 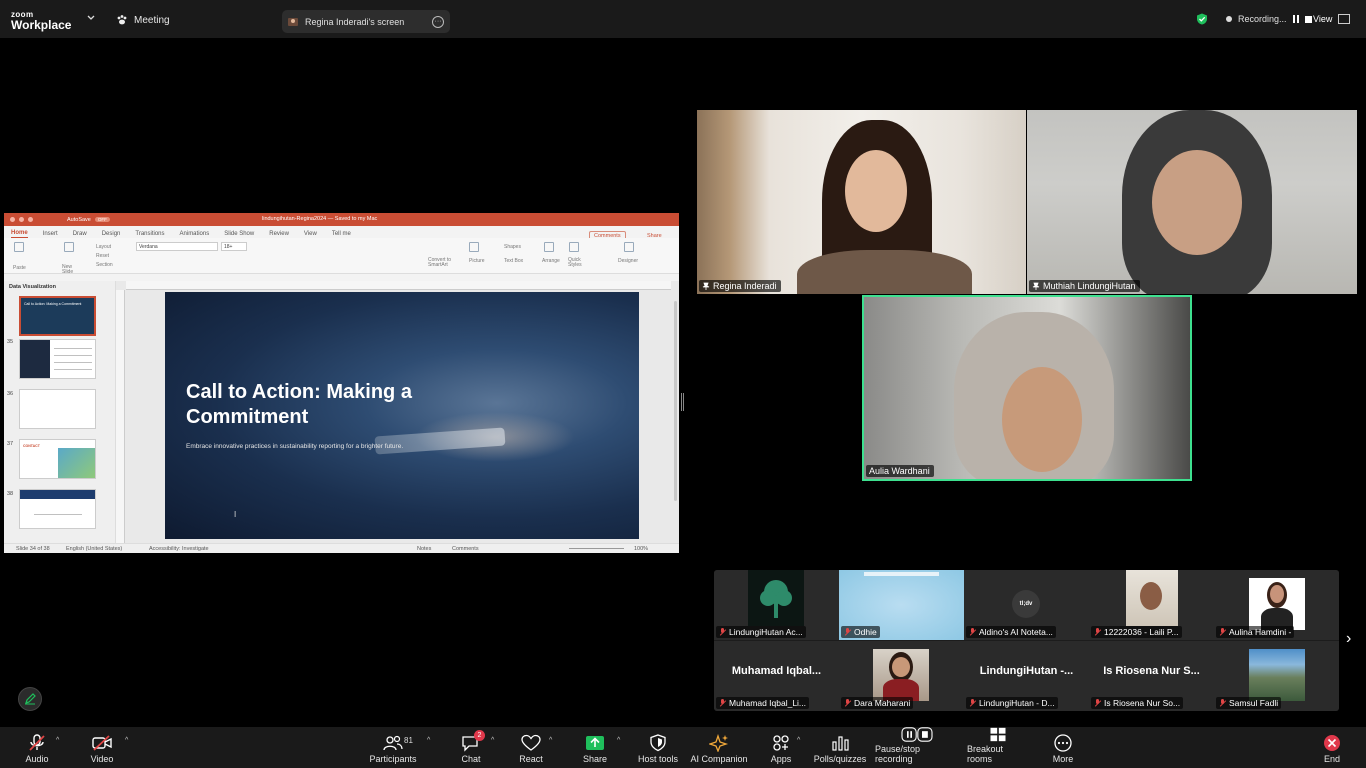 What do you see at coordinates (917, 734) in the screenshot?
I see `pause-stop-icon` at bounding box center [917, 734].